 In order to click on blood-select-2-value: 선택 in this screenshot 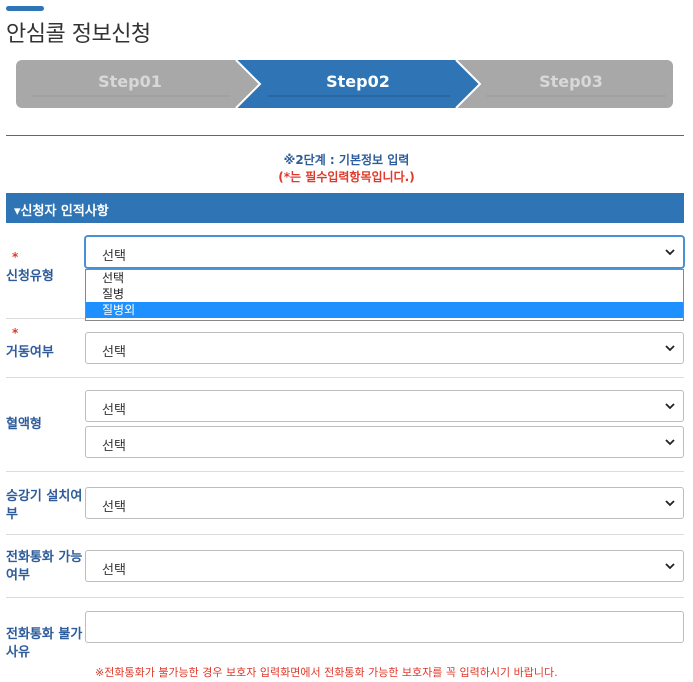, I will do `click(114, 446)`.